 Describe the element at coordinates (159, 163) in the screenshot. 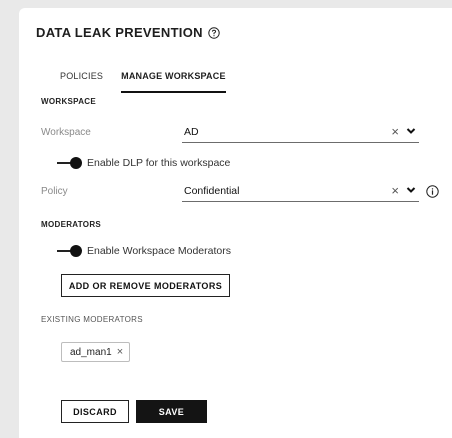

I see `dlp-toggle-label: Enable DLP for this workspace` at that location.